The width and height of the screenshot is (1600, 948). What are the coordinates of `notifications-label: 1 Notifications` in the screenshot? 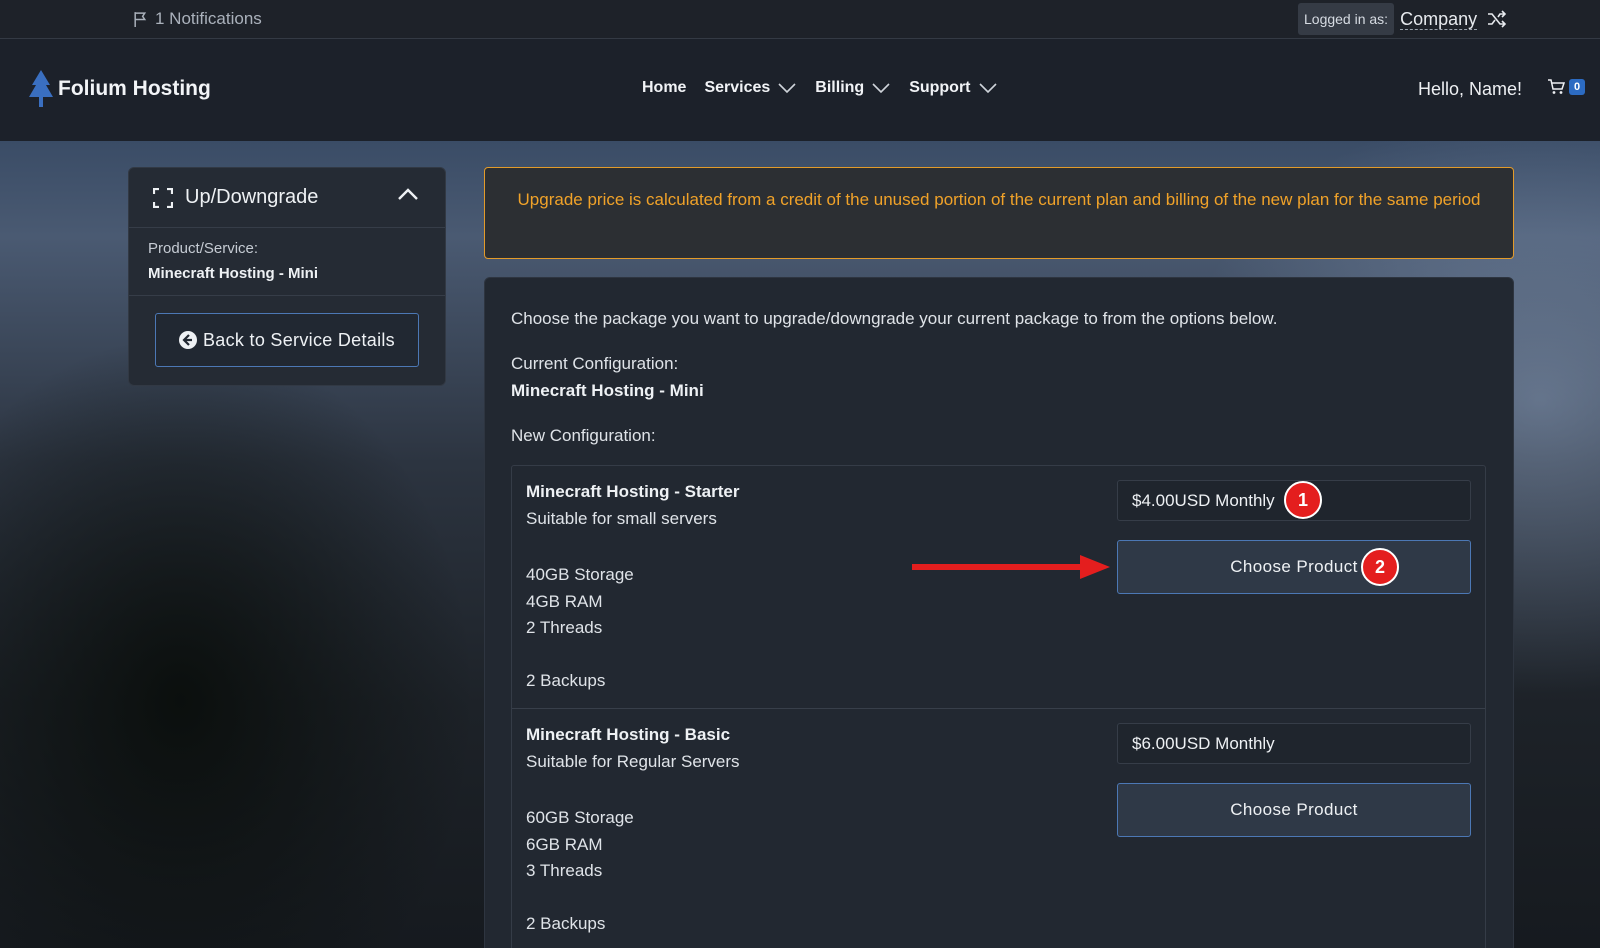 It's located at (208, 18).